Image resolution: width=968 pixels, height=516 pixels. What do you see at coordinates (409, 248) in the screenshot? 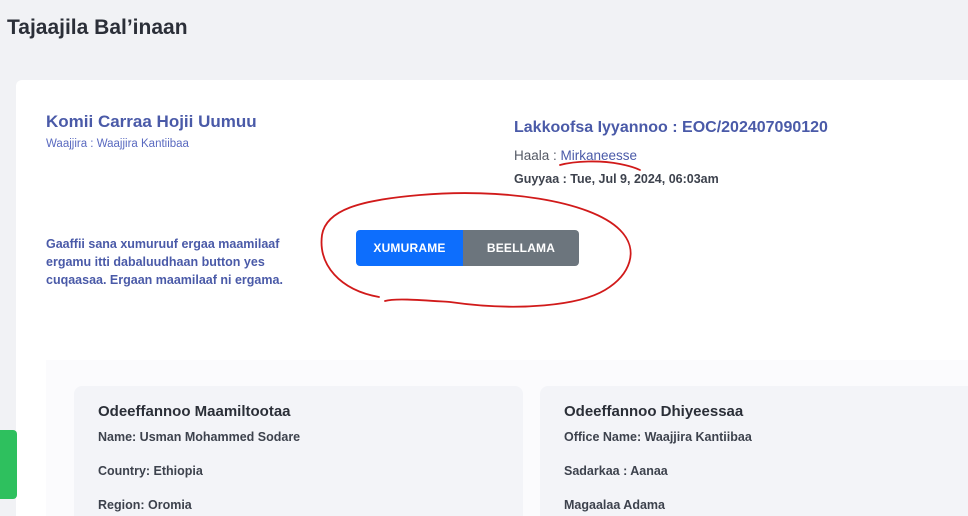
I see `complete-button: XUMURAME` at bounding box center [409, 248].